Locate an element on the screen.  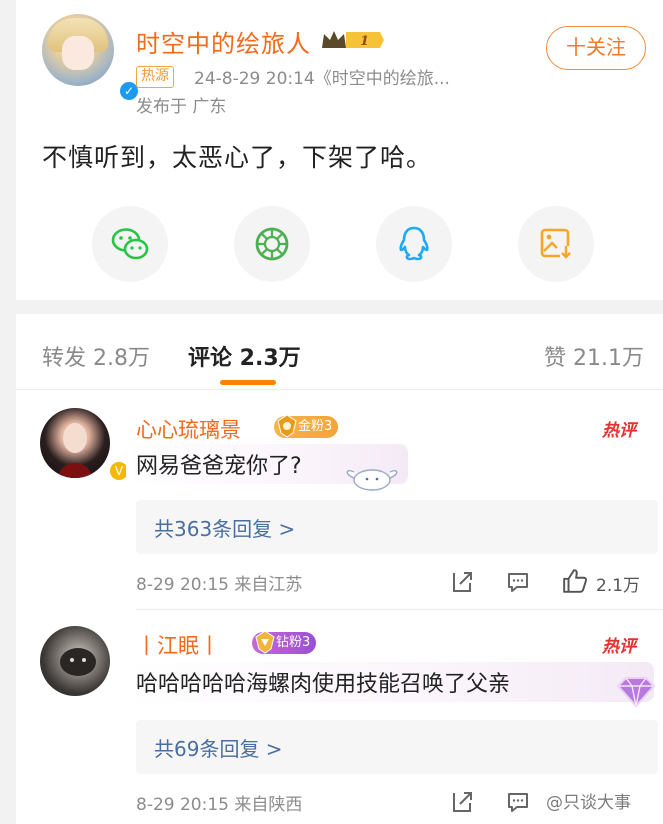
post-location: 发布于 广东 is located at coordinates (181, 107).